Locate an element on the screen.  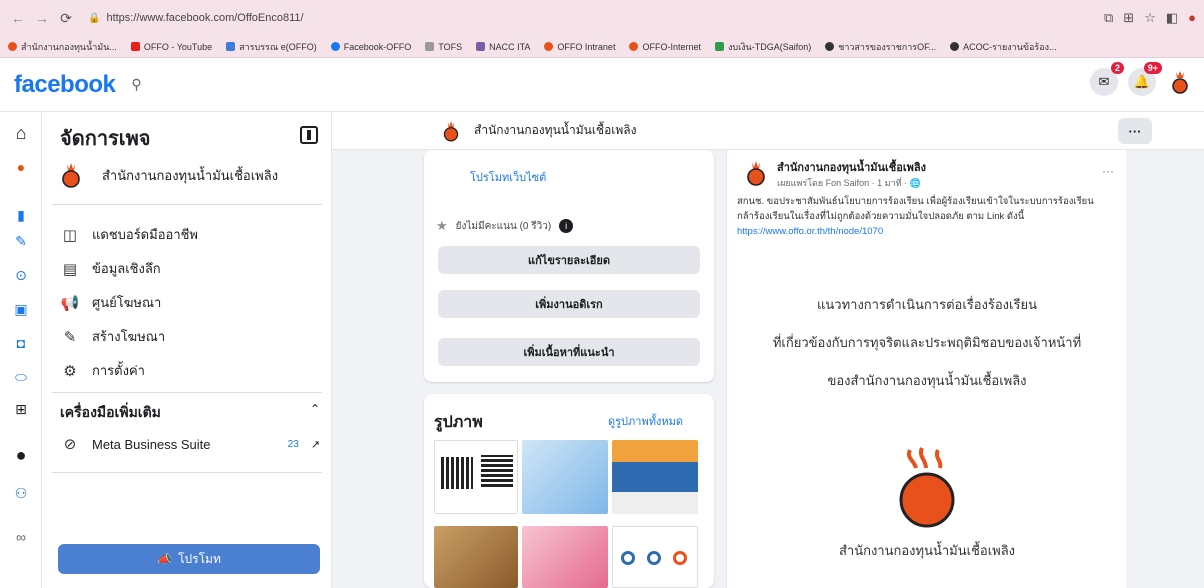
menu-item-dashboard: ◫ แดชบอร์ดมืออาชีพ is located at coordinates (129, 234).